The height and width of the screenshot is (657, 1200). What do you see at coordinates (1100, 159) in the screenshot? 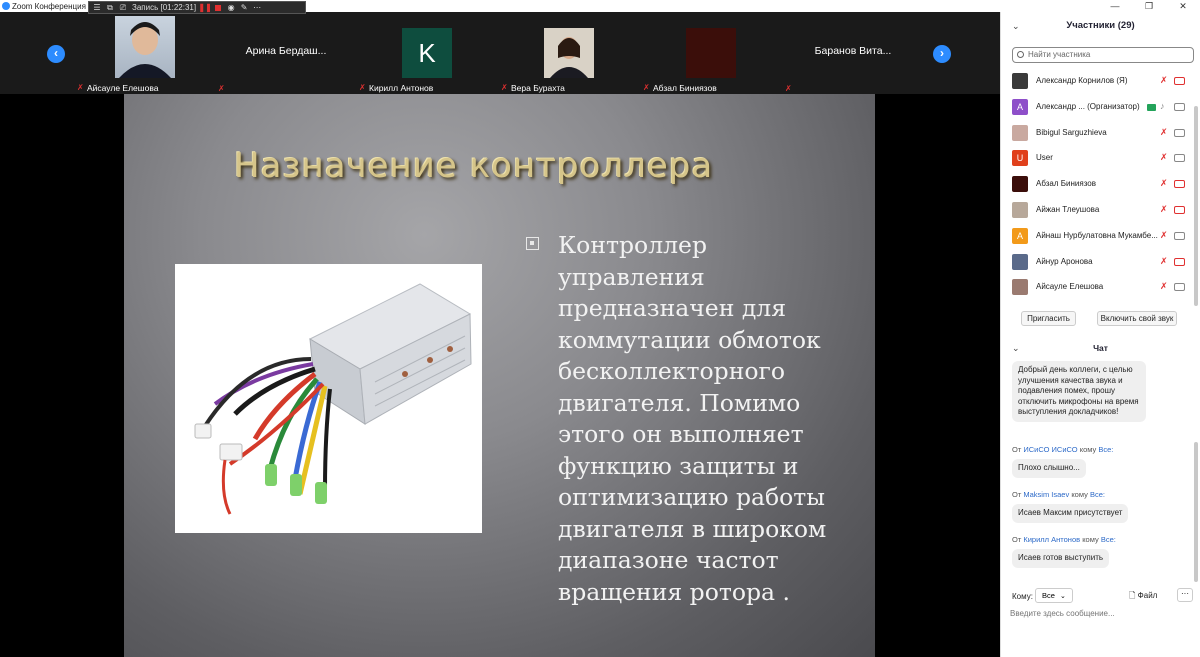
I see `participant-row: U User ✗` at bounding box center [1100, 159].